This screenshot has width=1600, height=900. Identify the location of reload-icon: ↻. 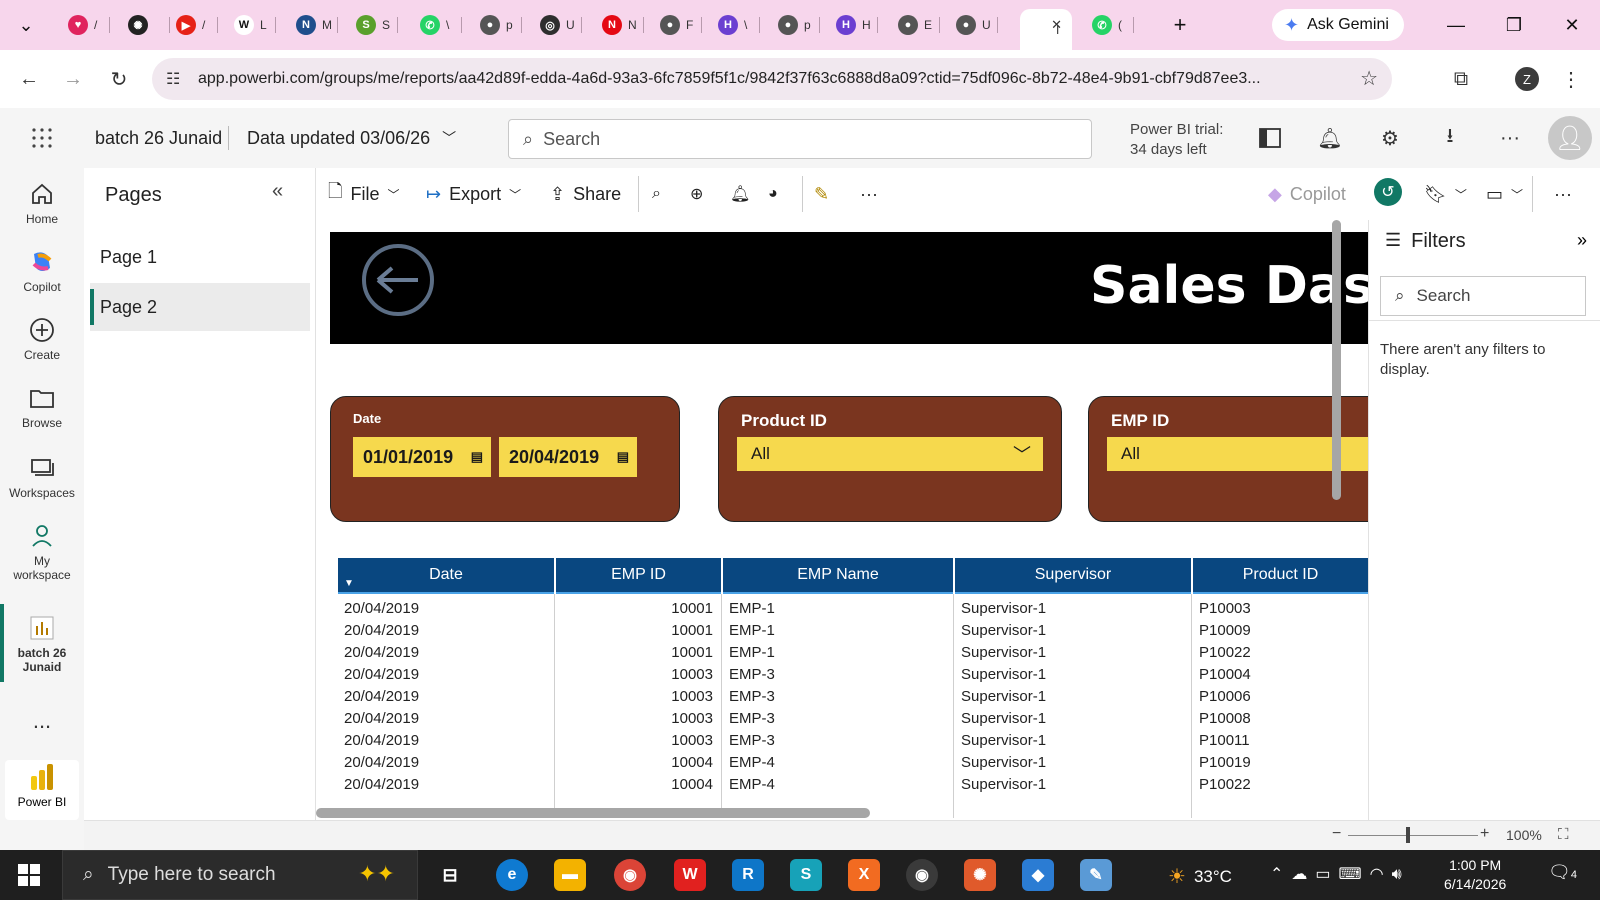
(119, 79).